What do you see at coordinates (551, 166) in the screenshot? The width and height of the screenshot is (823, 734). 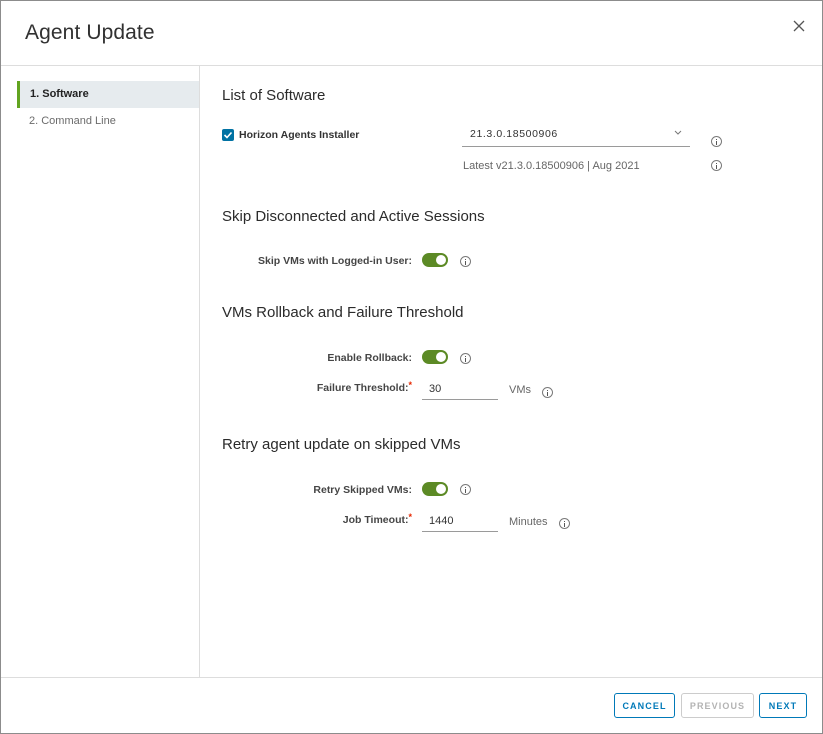 I see `latest-version-text: Latest v21.3.0.18500906 | Aug 2021` at bounding box center [551, 166].